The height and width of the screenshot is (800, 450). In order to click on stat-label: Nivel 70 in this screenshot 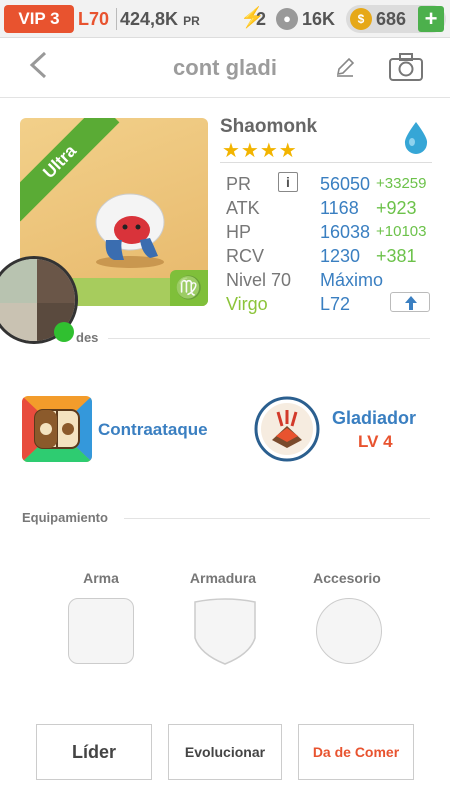, I will do `click(259, 280)`.